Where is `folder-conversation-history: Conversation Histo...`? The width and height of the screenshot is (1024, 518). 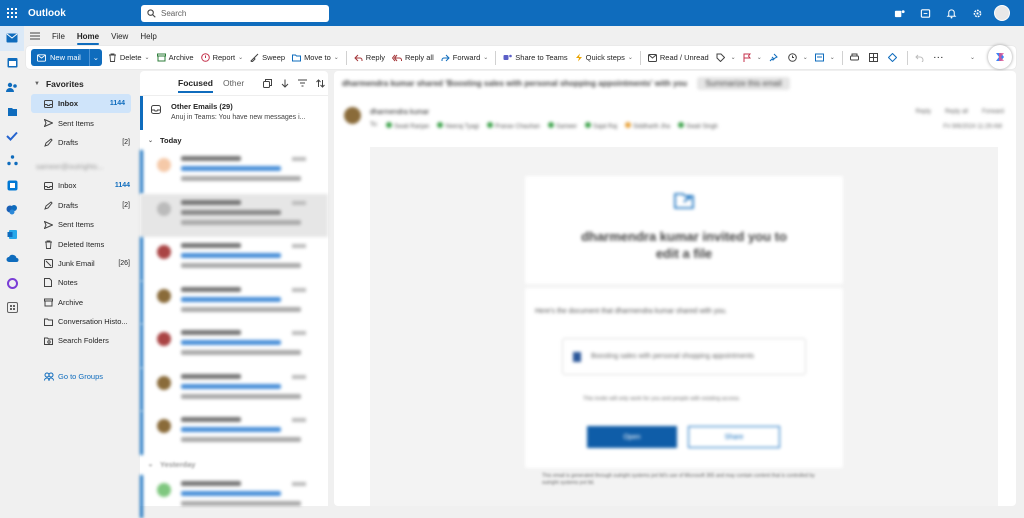
folder-conversation-history: Conversation Histo... is located at coordinates (81, 321).